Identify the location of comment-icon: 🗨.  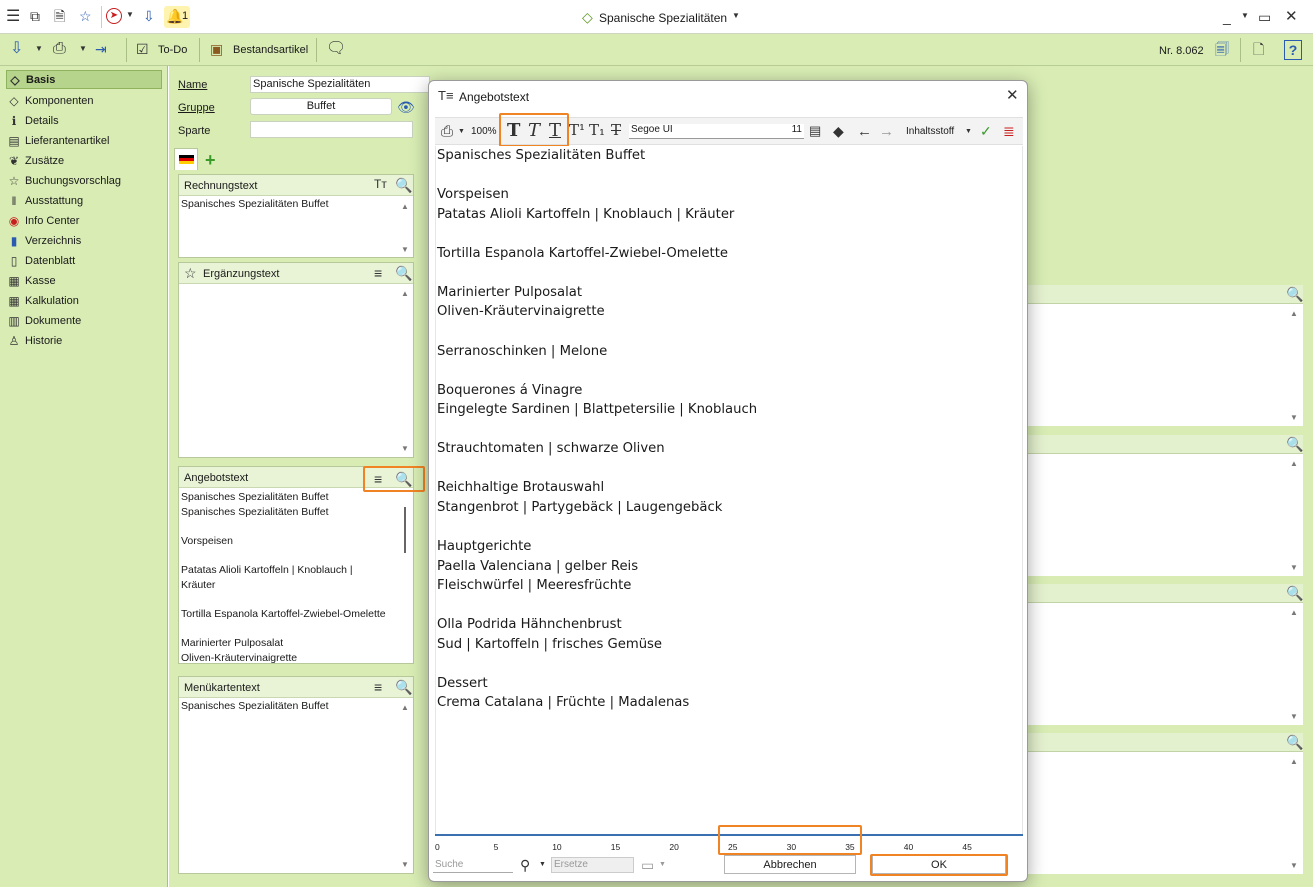
(336, 49).